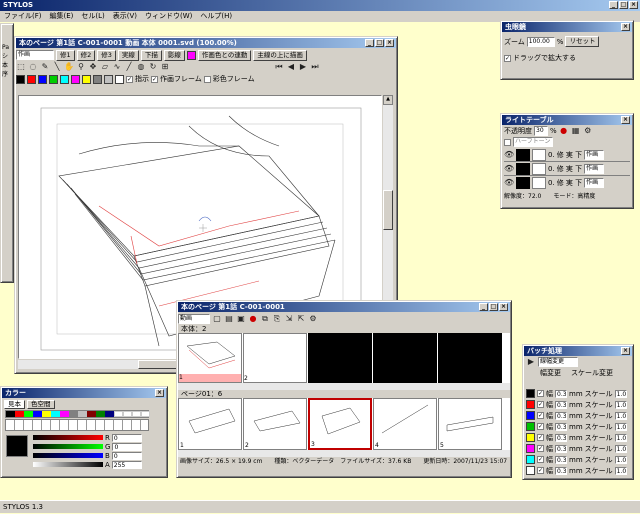  What do you see at coordinates (277, 319) in the screenshot?
I see `paste-icon: ⎘` at bounding box center [277, 319].